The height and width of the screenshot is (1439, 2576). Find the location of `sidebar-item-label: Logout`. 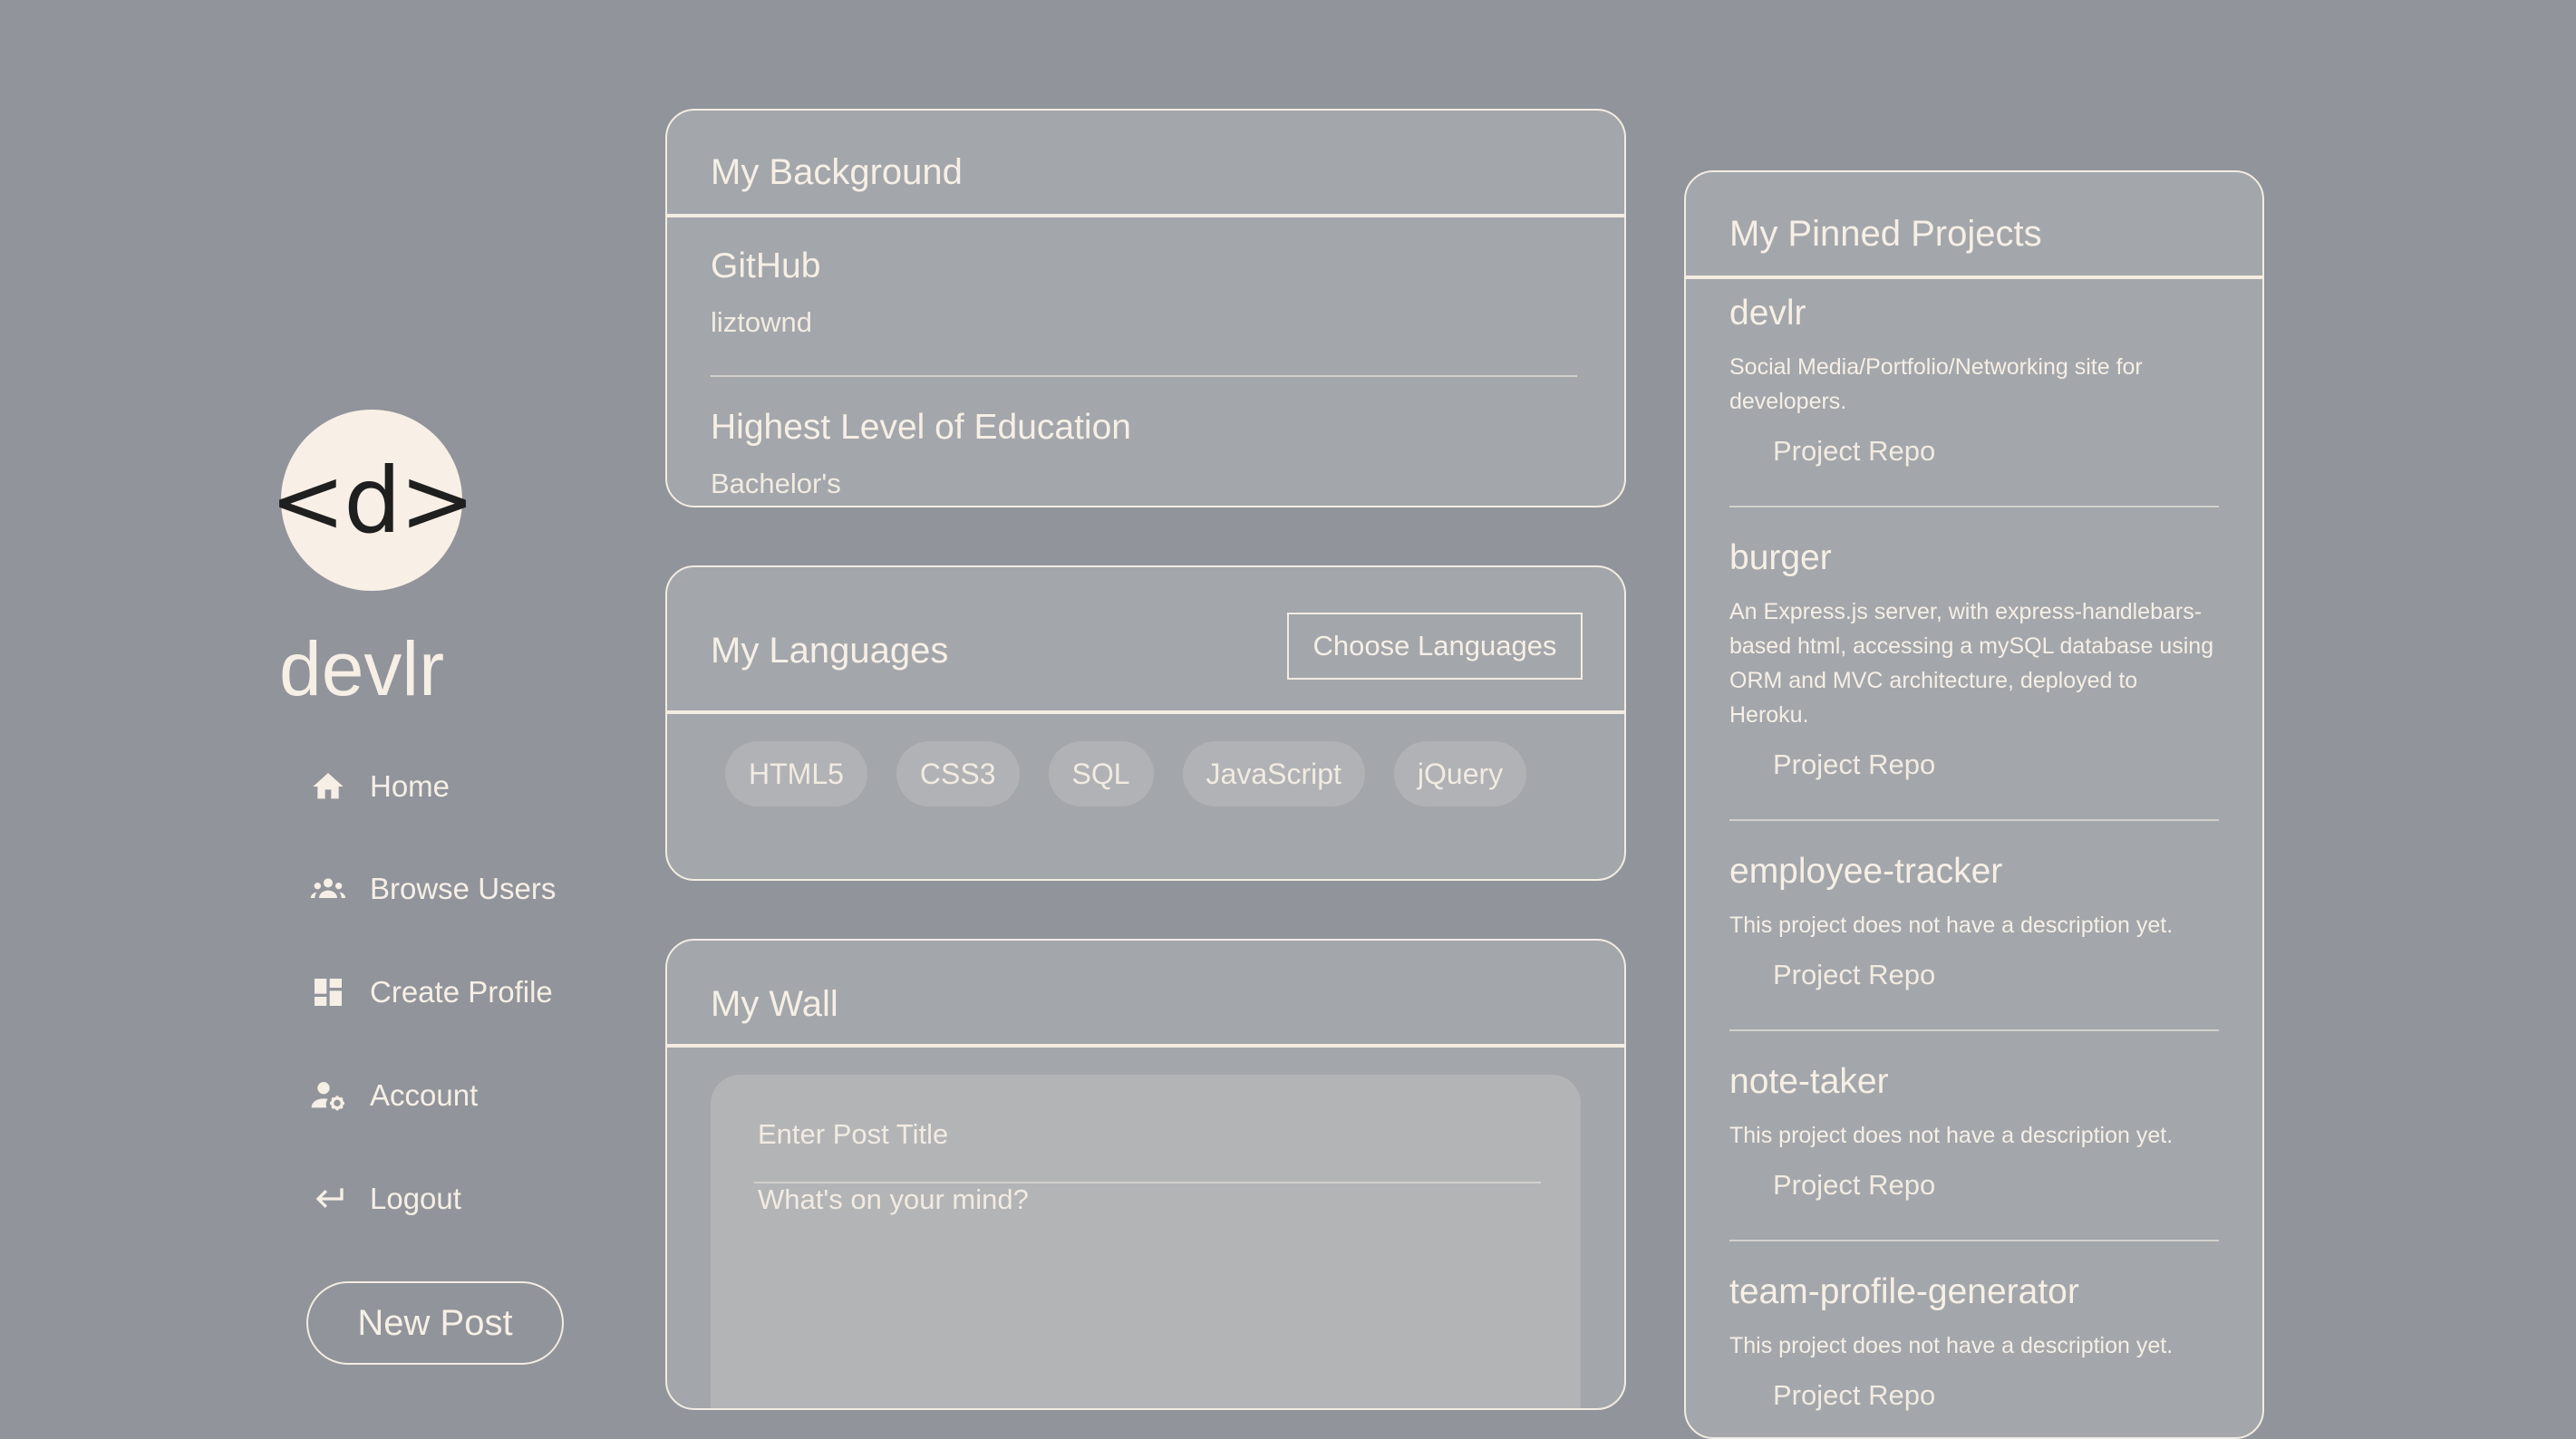

sidebar-item-label: Logout is located at coordinates (415, 1199).